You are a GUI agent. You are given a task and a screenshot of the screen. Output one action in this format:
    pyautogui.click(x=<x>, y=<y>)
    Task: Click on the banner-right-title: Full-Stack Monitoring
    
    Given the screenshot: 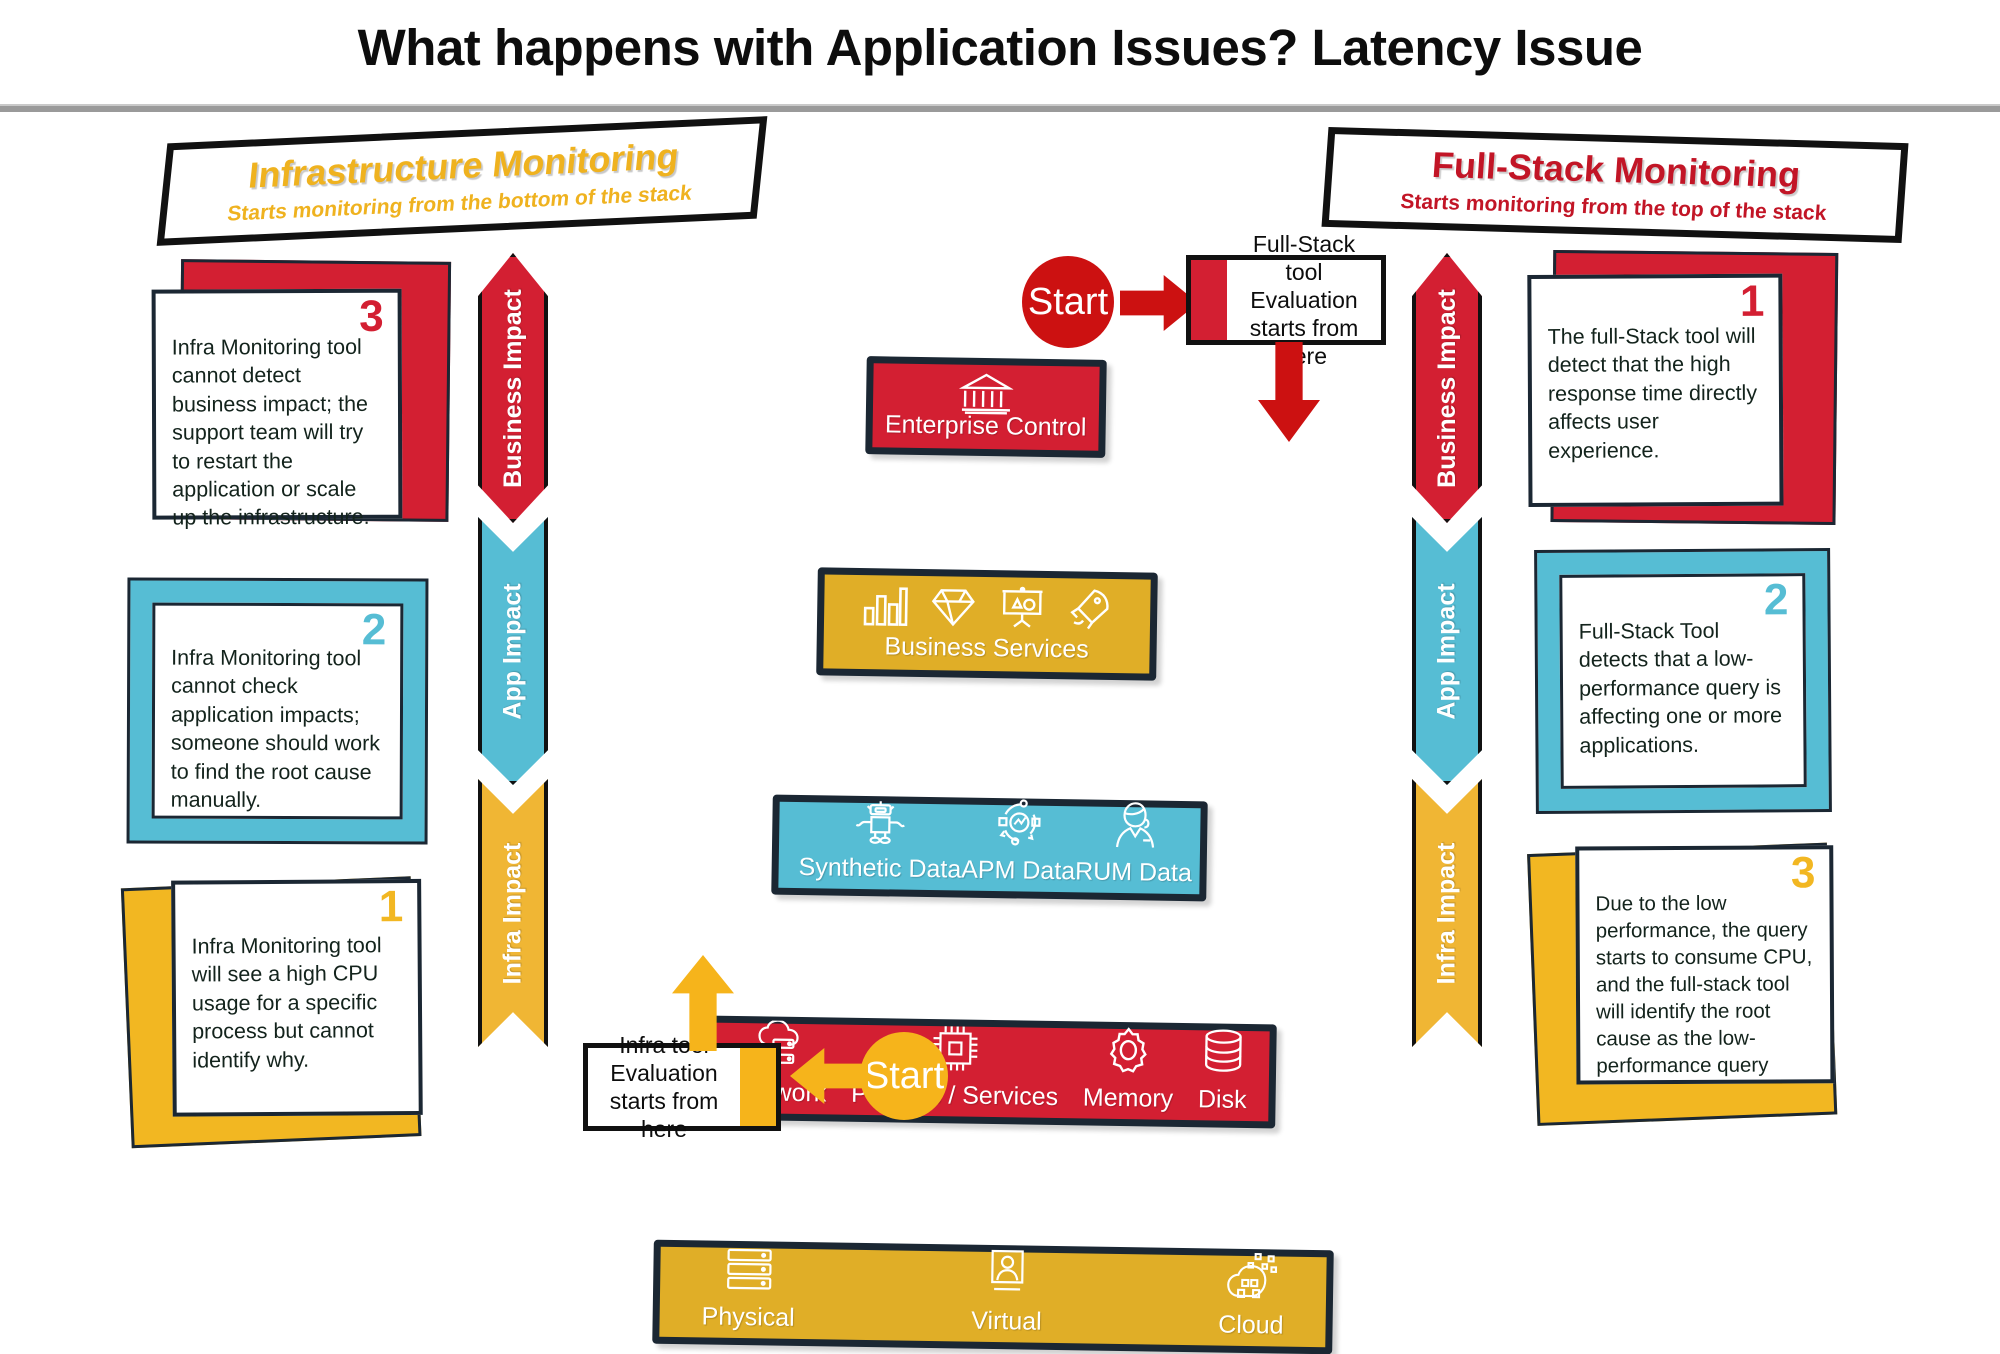 What is the action you would take?
    pyautogui.click(x=1616, y=169)
    